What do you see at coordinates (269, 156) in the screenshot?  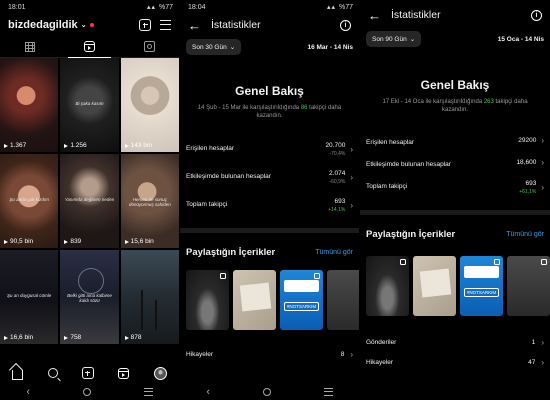 I see `metric-row-reach: Erişilen hesaplar 20.700 -70,4% ›` at bounding box center [269, 156].